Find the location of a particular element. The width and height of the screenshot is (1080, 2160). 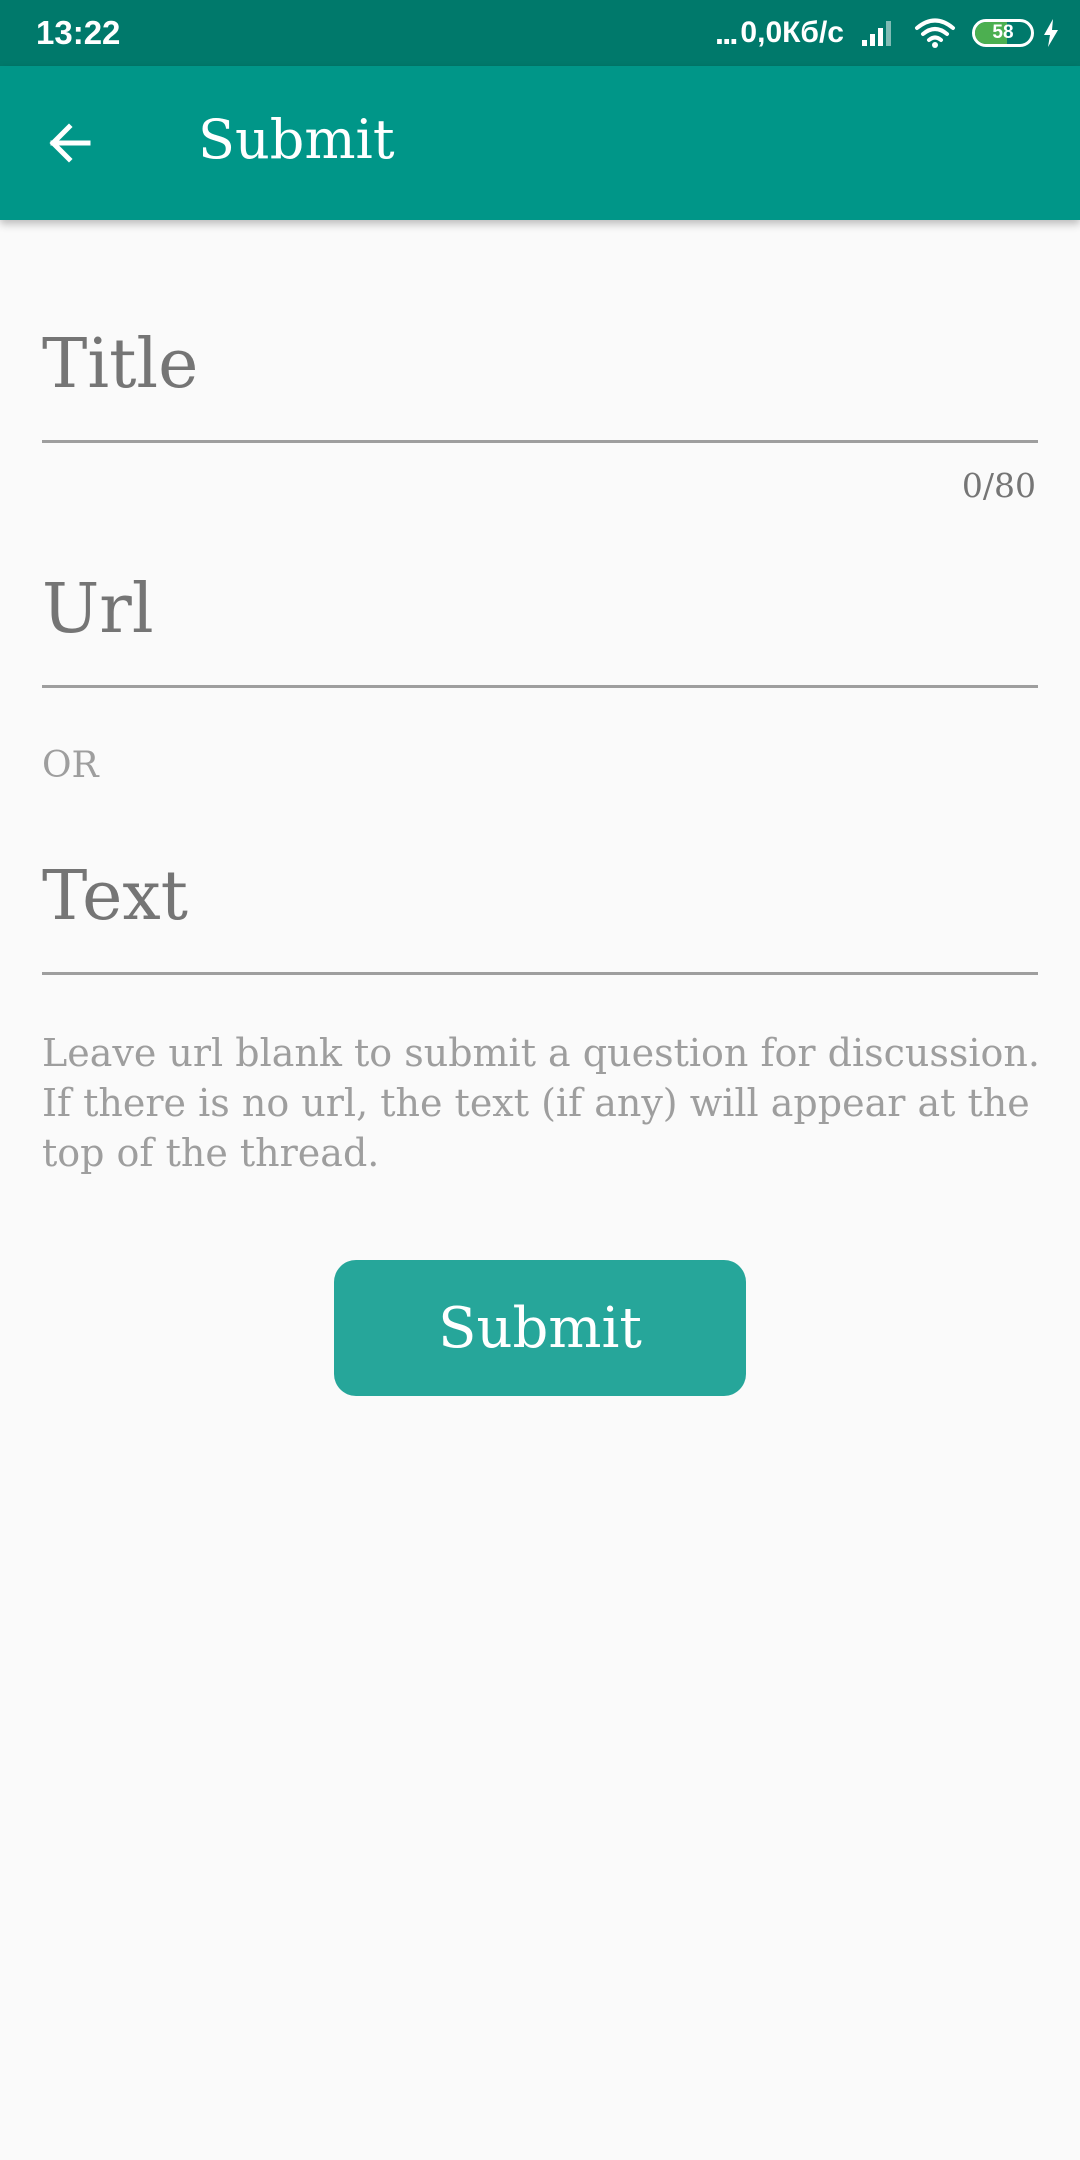

status-indicators: ... 0,0Кб/с 58 is located at coordinates (887, 33).